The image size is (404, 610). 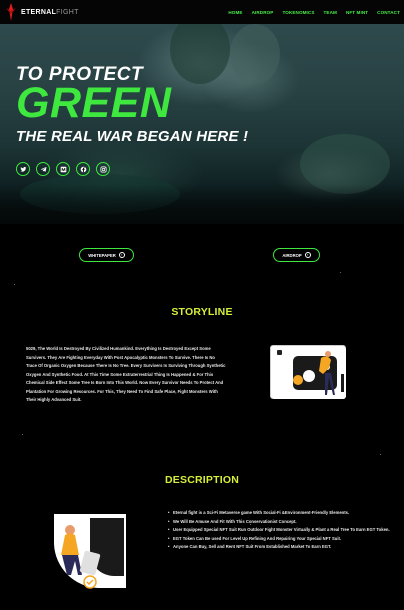 What do you see at coordinates (235, 12) in the screenshot?
I see `nav-item-home: HOME` at bounding box center [235, 12].